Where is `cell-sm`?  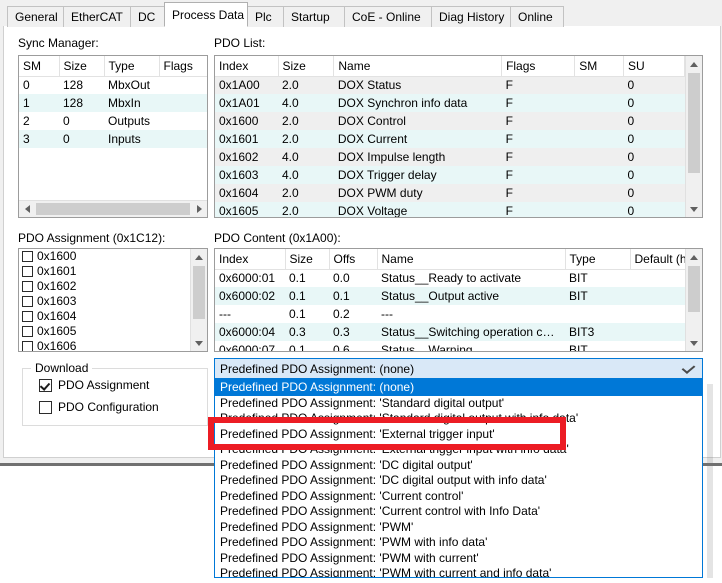
cell-sm is located at coordinates (599, 103).